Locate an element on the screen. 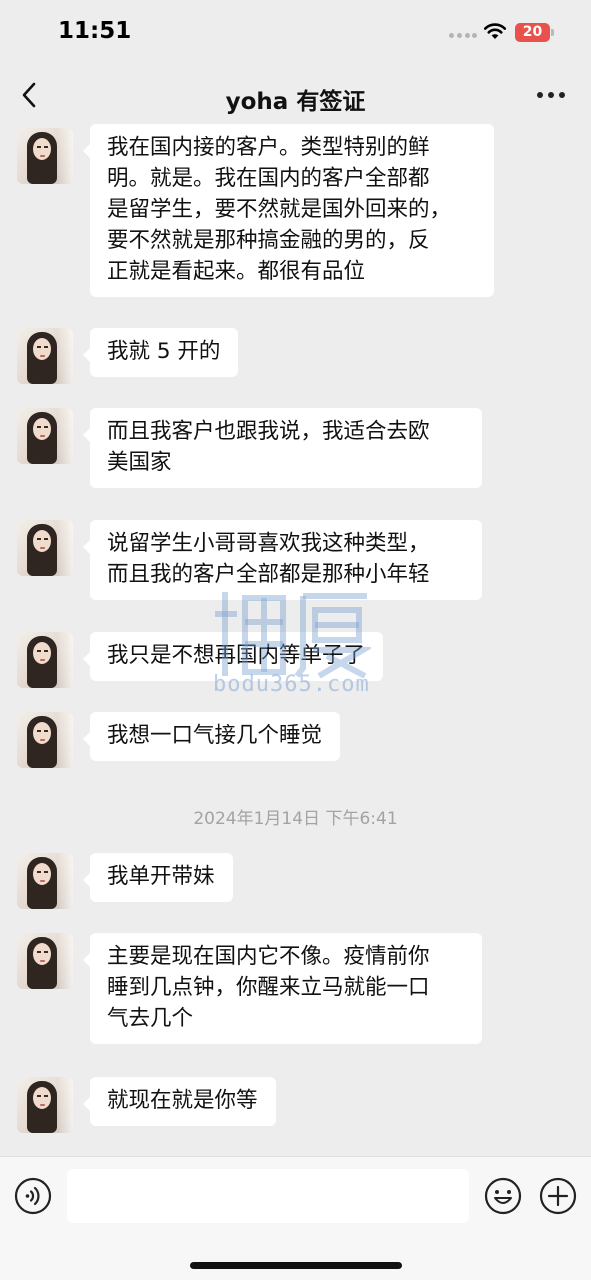 The image size is (591, 1280). wifi-icon is located at coordinates (495, 31).